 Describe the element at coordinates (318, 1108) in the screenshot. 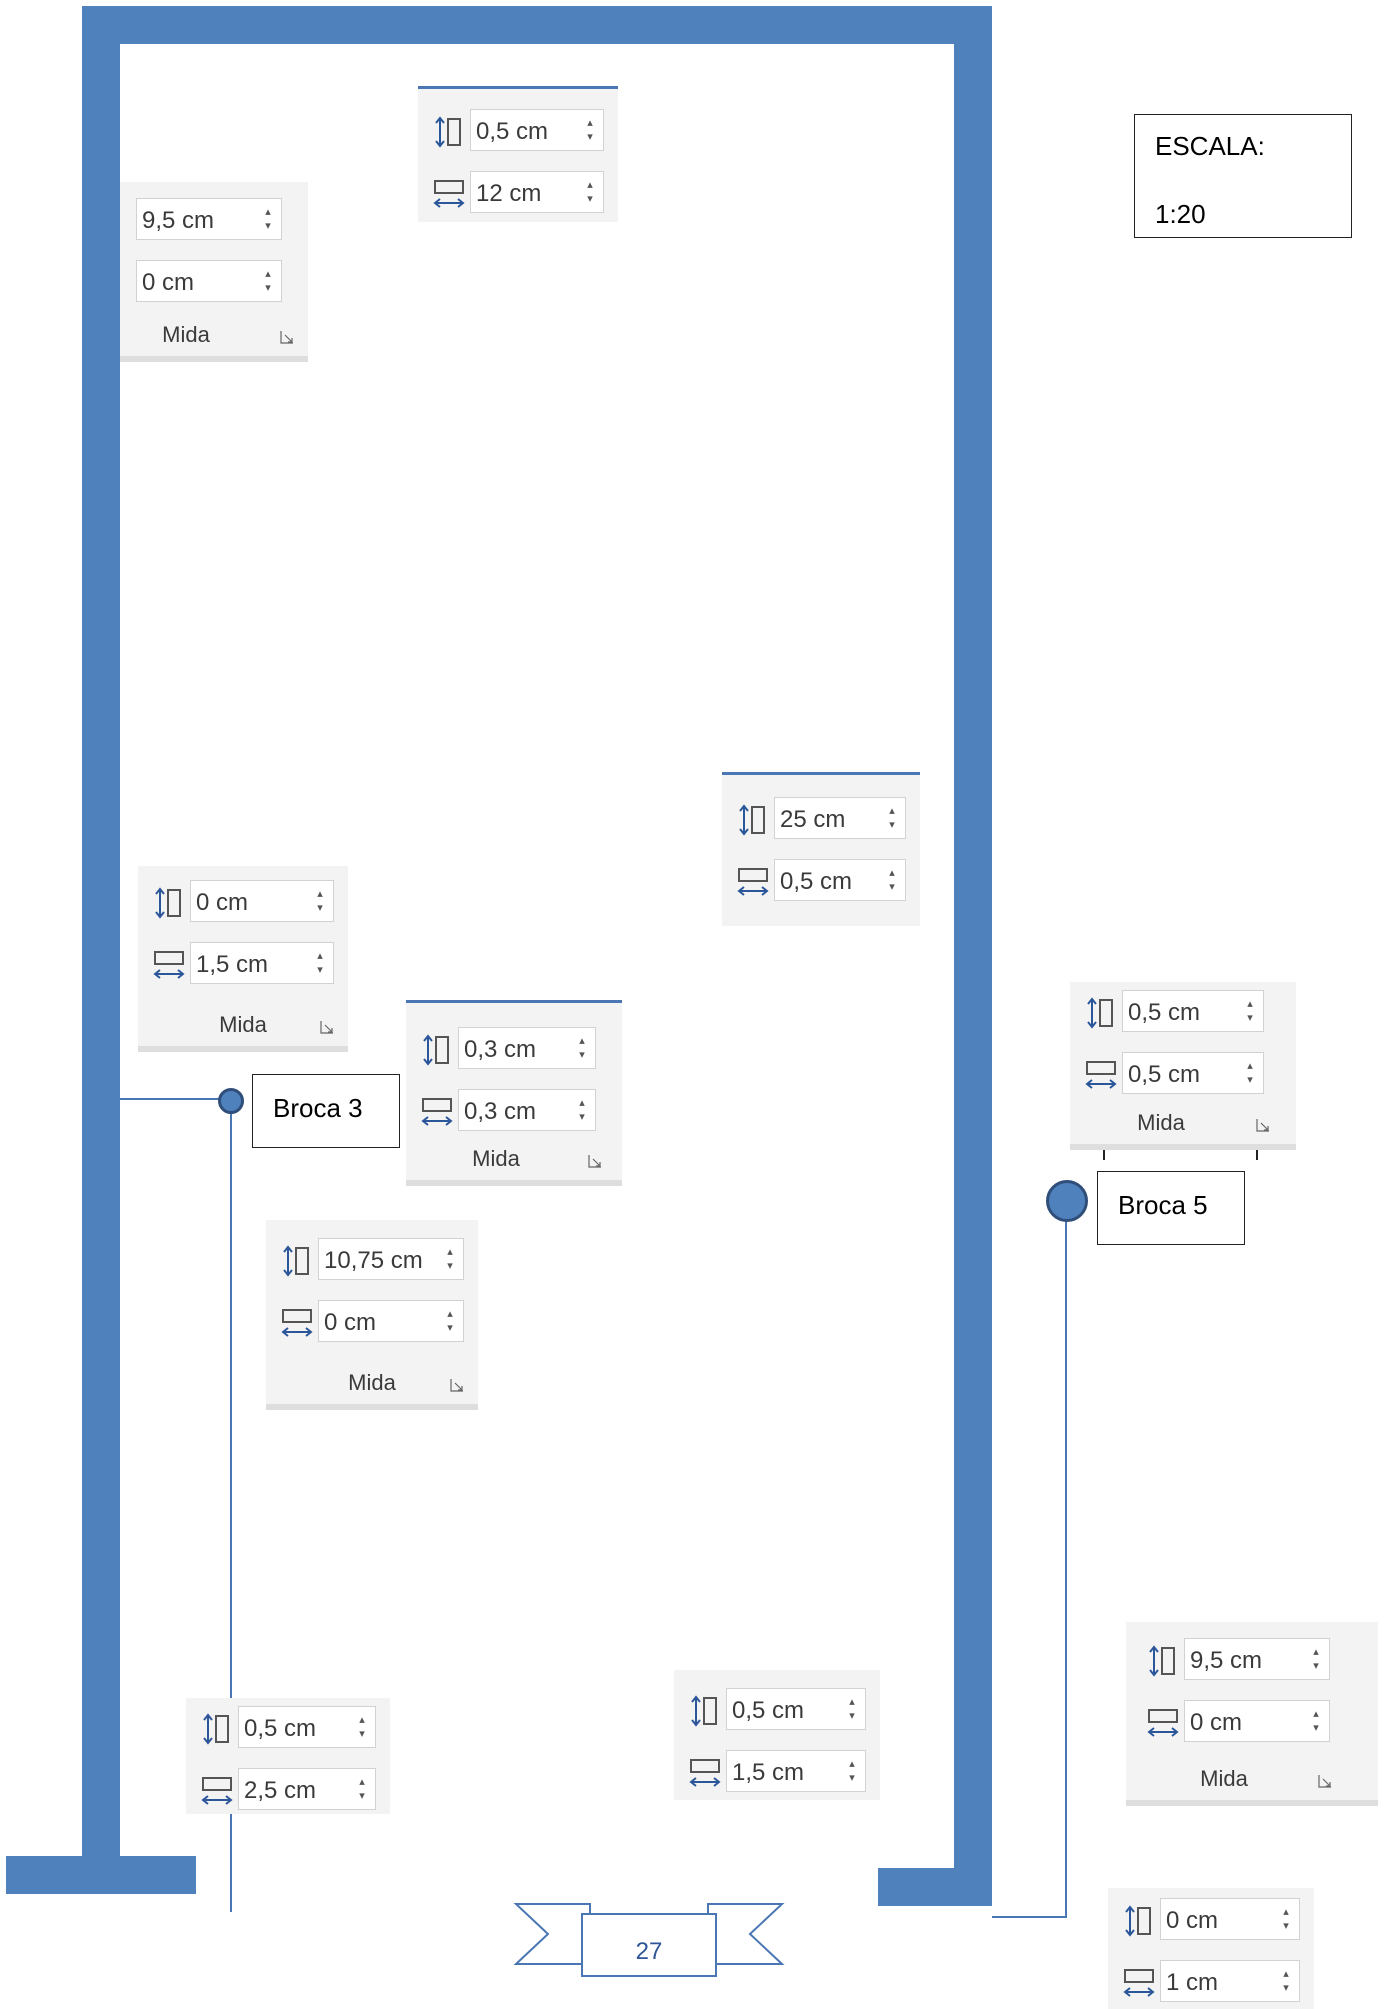

I see `callout-broca3-label: Broca 3` at that location.